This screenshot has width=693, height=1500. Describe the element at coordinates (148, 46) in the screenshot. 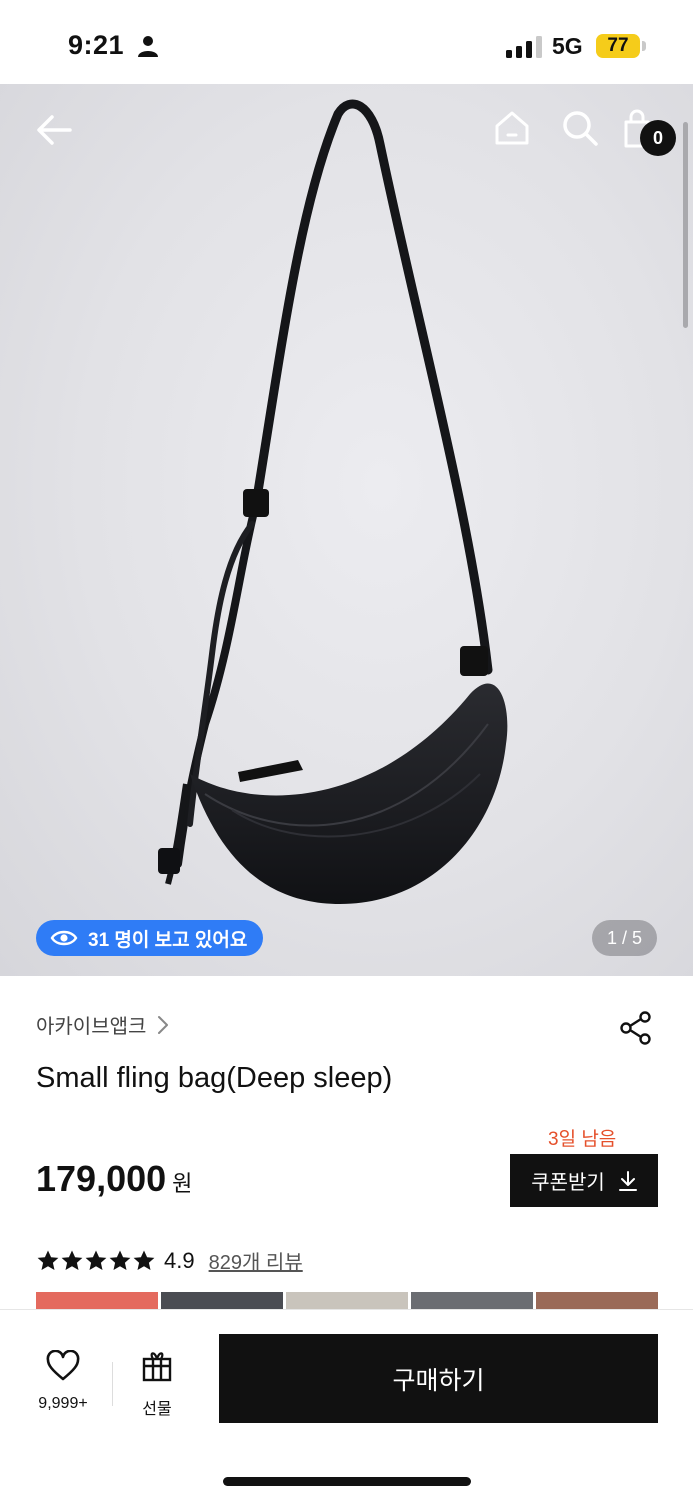

I see `person-icon` at that location.